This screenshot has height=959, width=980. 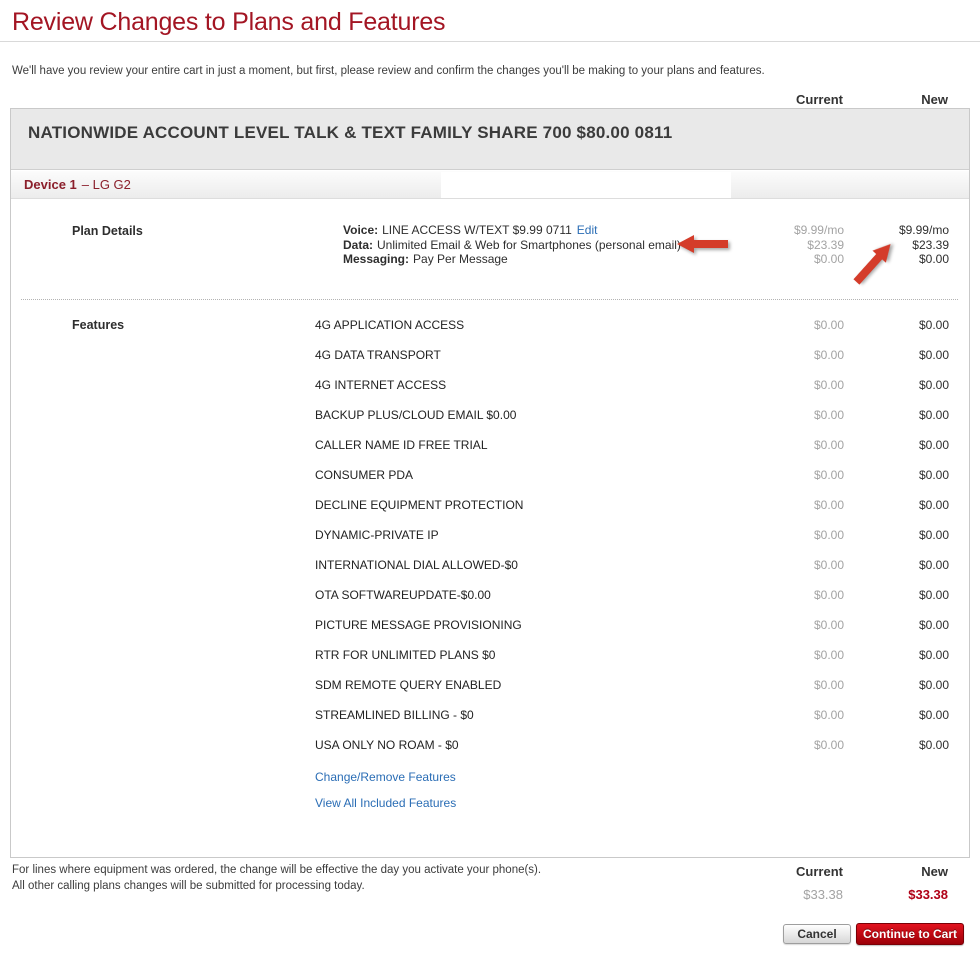 What do you see at coordinates (107, 231) in the screenshot?
I see `plan-details-label: Plan Details` at bounding box center [107, 231].